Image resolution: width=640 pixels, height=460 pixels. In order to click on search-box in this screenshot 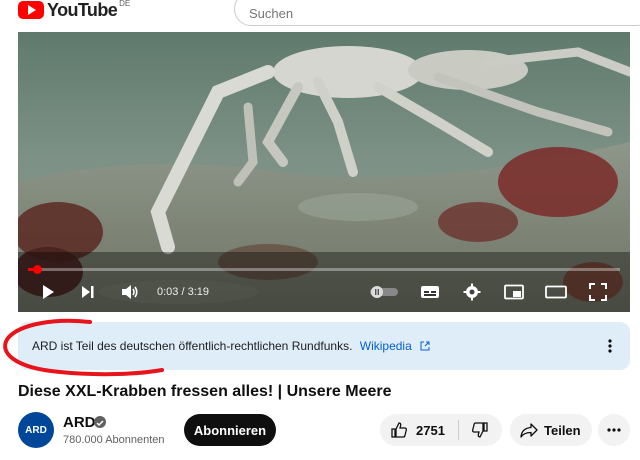, I will do `click(437, 13)`.